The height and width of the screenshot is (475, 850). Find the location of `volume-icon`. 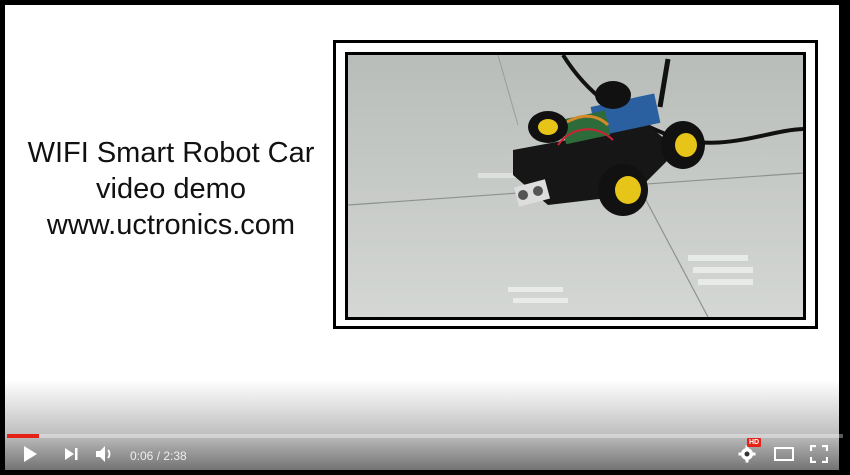

volume-icon is located at coordinates (105, 456).